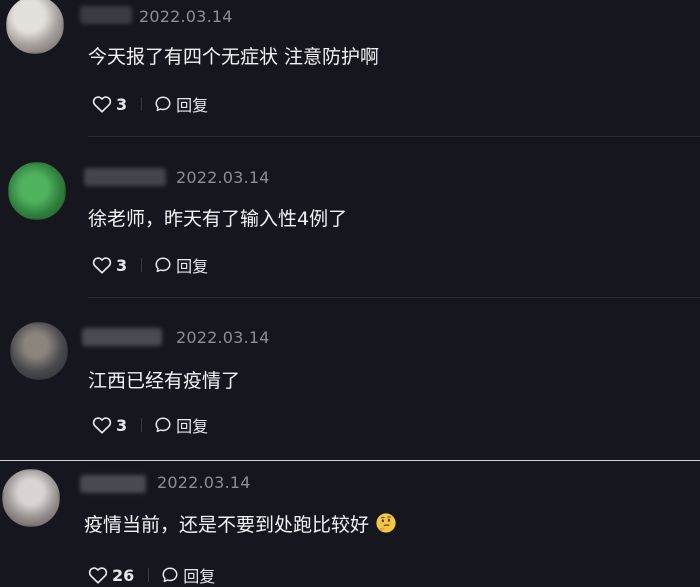 The width and height of the screenshot is (700, 587). I want to click on comment-text: 疫情当前，还是不要到处跑比较好, so click(240, 523).